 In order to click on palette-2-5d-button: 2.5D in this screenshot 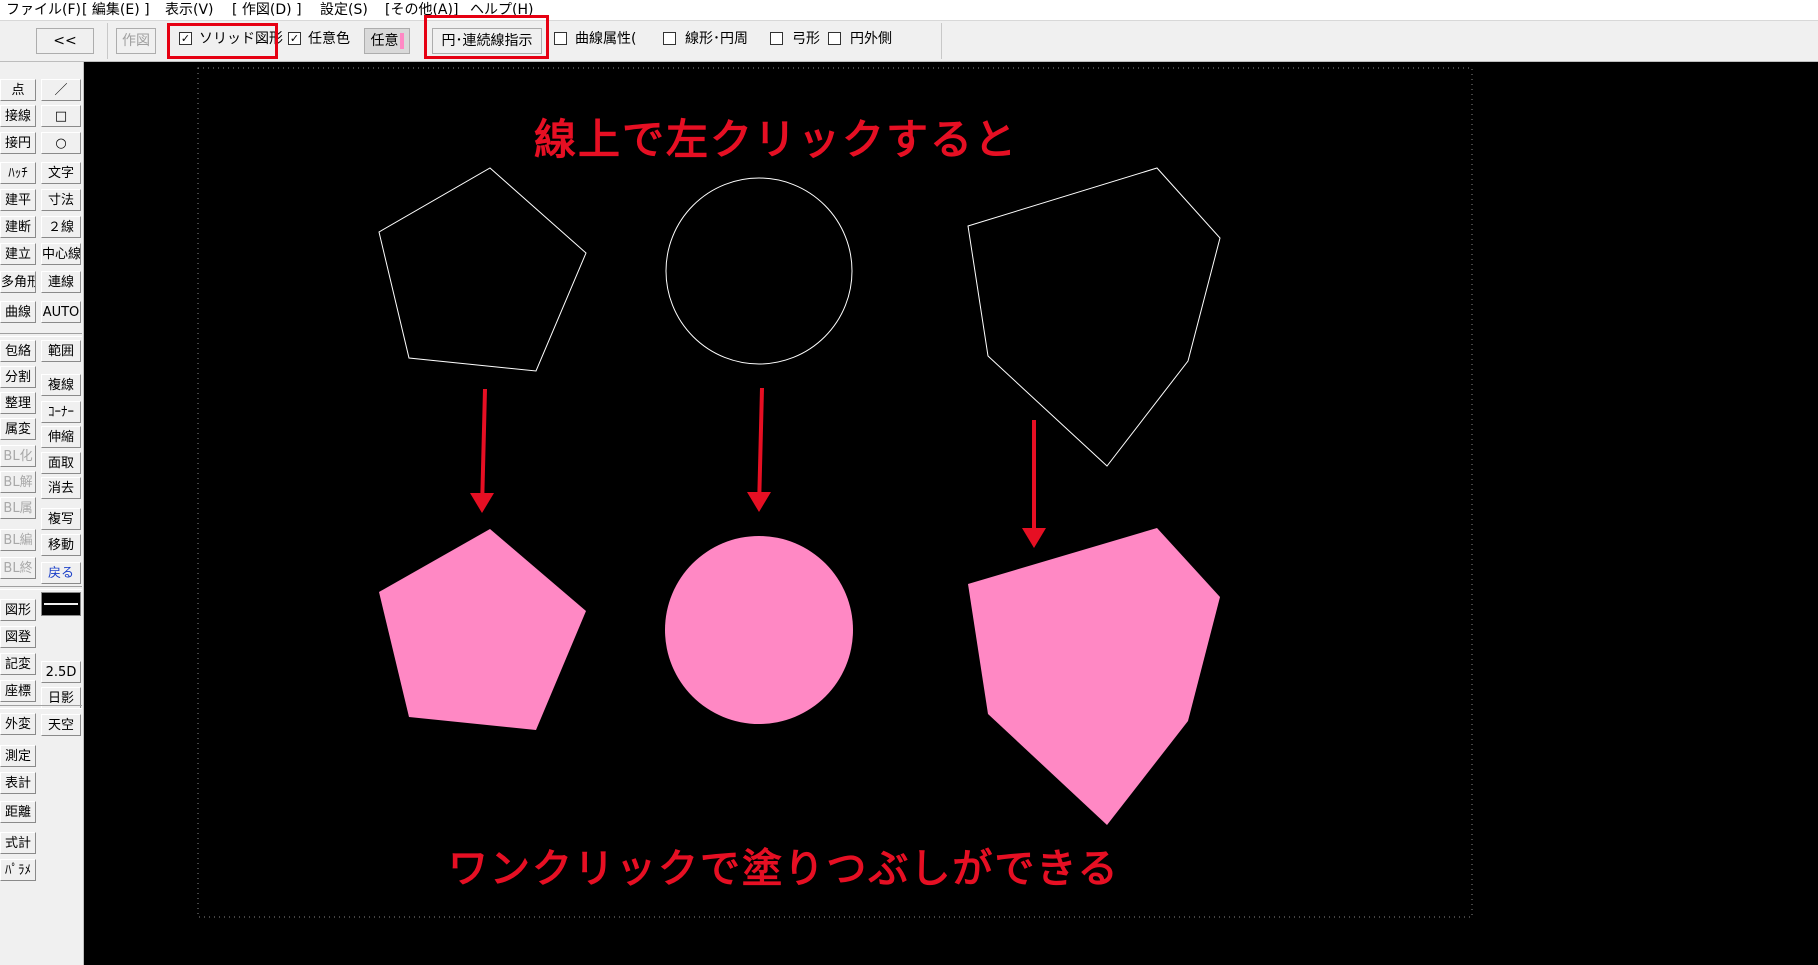, I will do `click(61, 672)`.